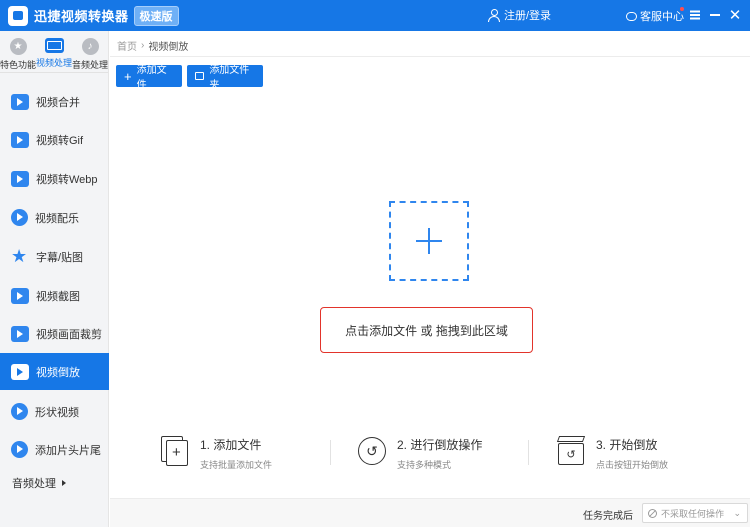 This screenshot has height=527, width=750. What do you see at coordinates (608, 516) in the screenshot?
I see `after-task-label: 任务完成后` at bounding box center [608, 516].